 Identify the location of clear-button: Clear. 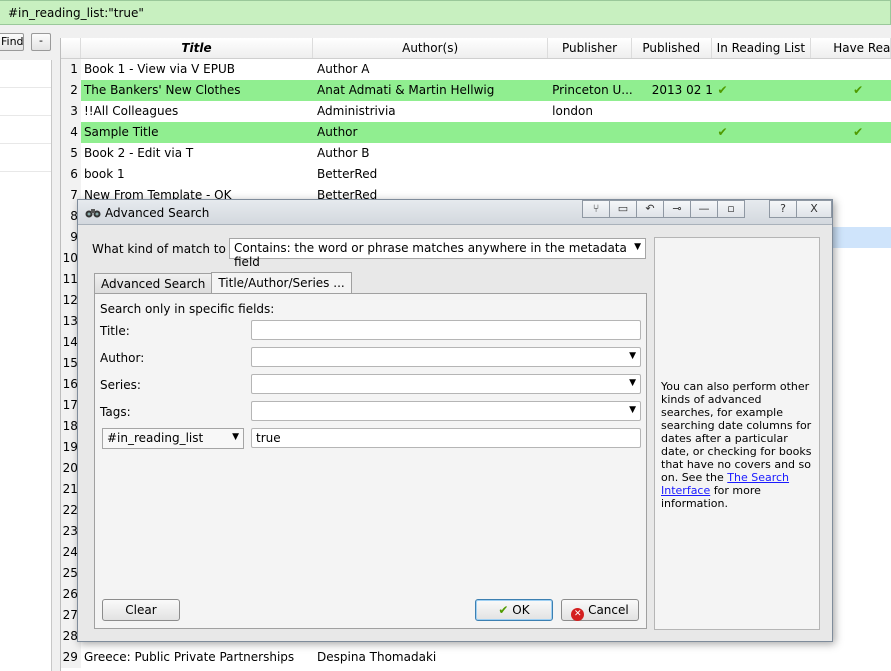
(141, 610).